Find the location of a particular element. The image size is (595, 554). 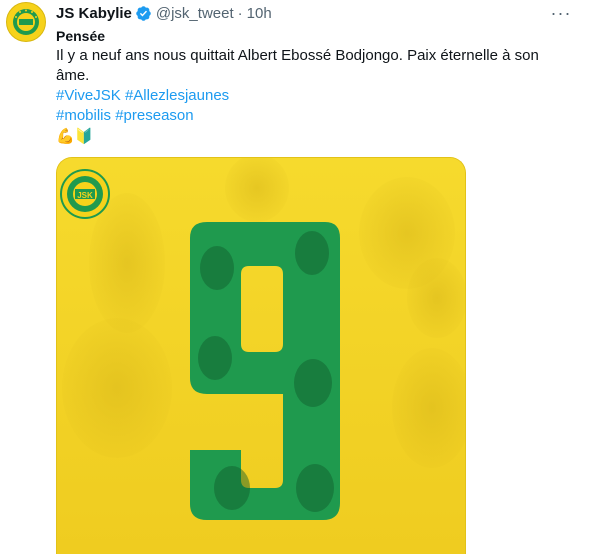

more-icon: ··· is located at coordinates (561, 12).